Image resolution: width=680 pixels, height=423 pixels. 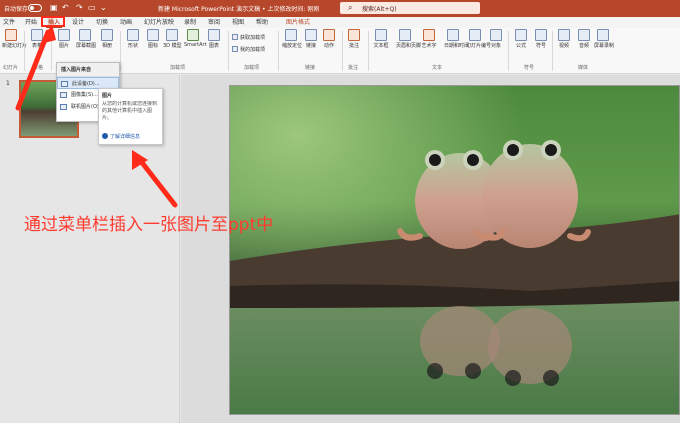 What do you see at coordinates (195, 45) in the screenshot?
I see `smartart-label: SmartArt` at bounding box center [195, 45].